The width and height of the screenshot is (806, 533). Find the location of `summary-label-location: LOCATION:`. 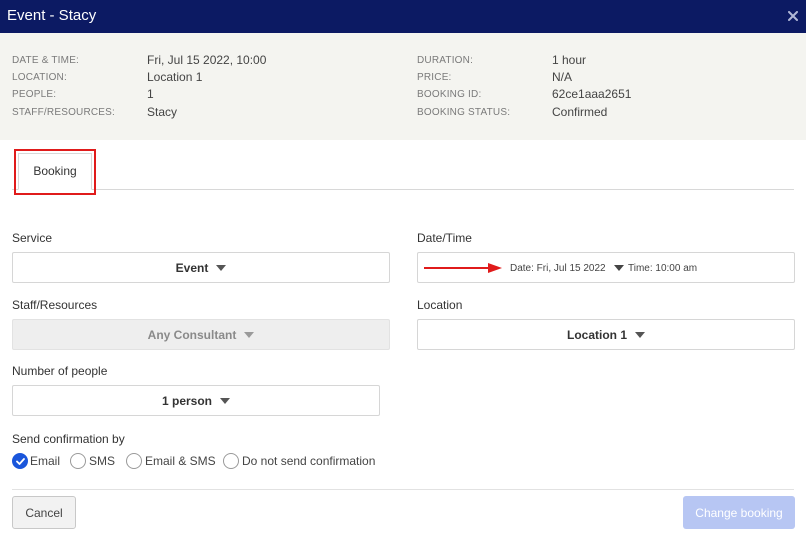

summary-label-location: LOCATION: is located at coordinates (39, 77).